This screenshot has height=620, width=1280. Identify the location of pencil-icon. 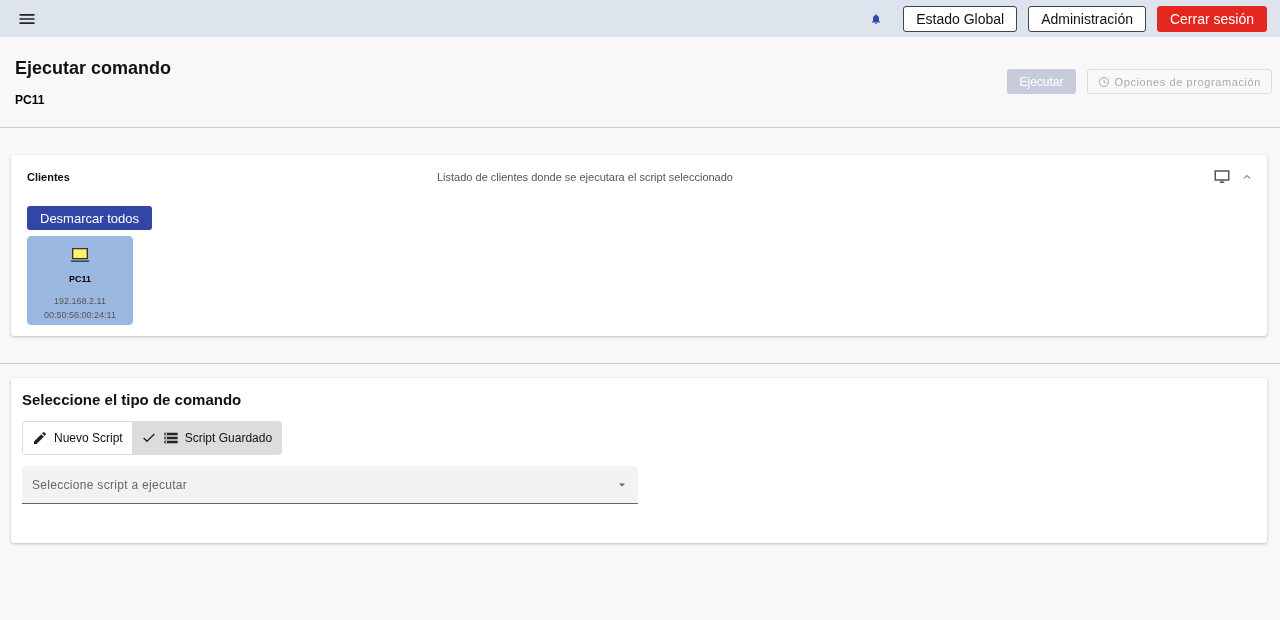
(40, 438).